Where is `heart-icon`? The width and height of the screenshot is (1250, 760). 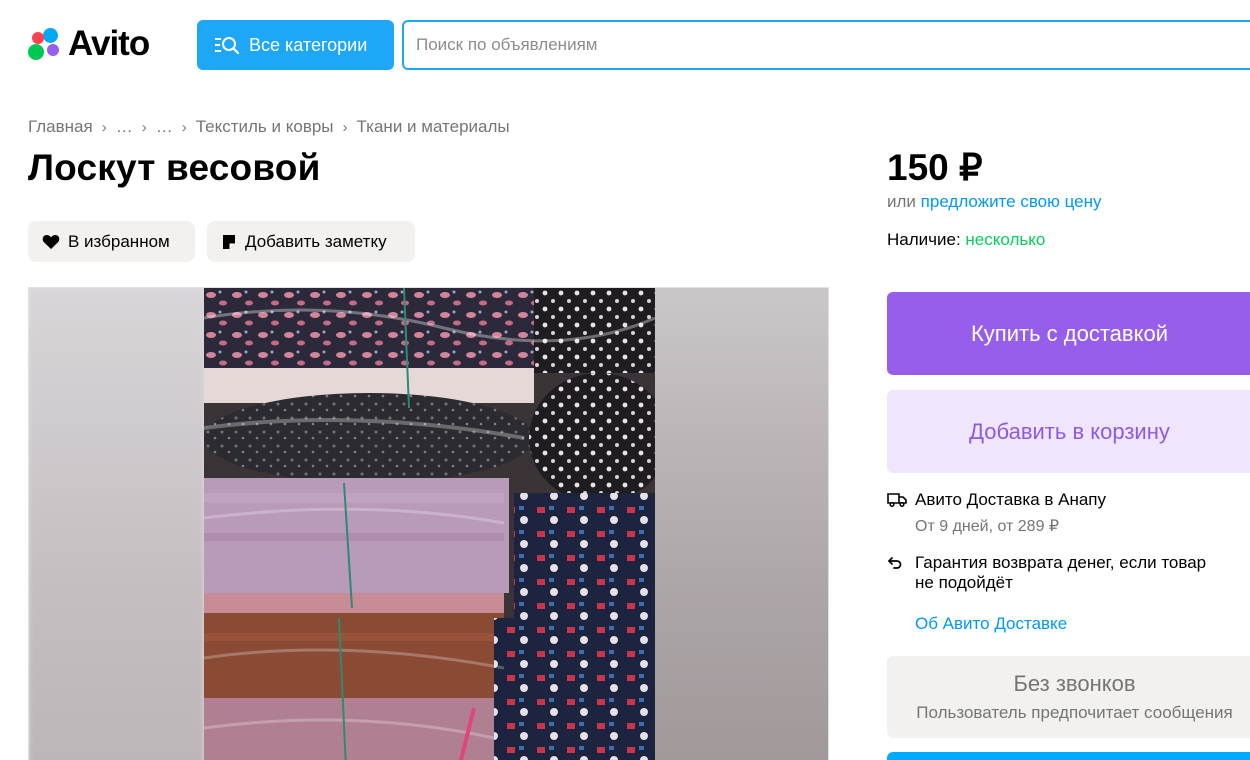
heart-icon is located at coordinates (51, 242).